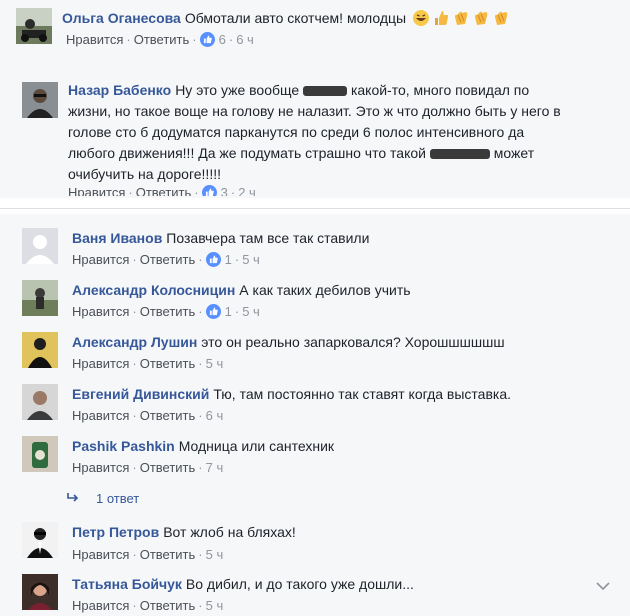  Describe the element at coordinates (442, 18) in the screenshot. I see `thumbs-up-emoji` at that location.